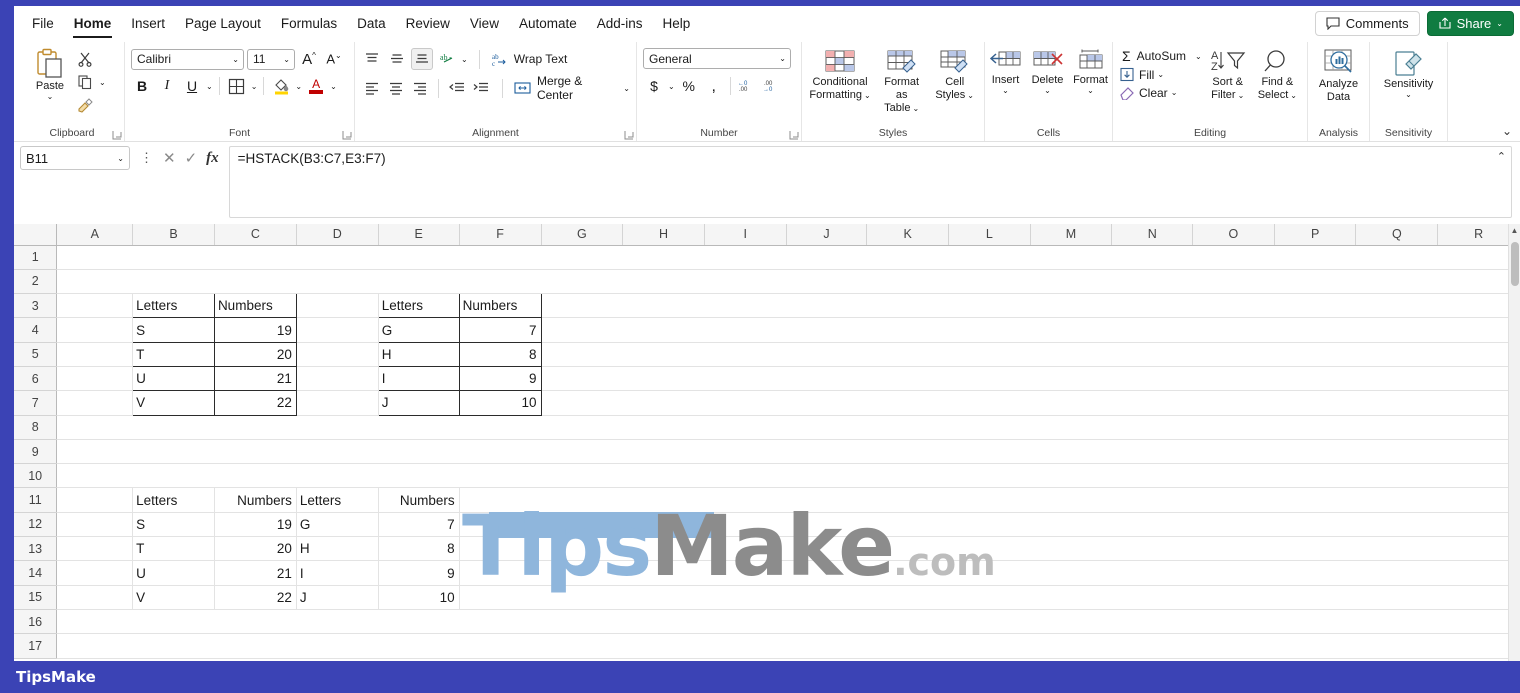  Describe the element at coordinates (36, 282) in the screenshot. I see `row-header-2: 2` at that location.